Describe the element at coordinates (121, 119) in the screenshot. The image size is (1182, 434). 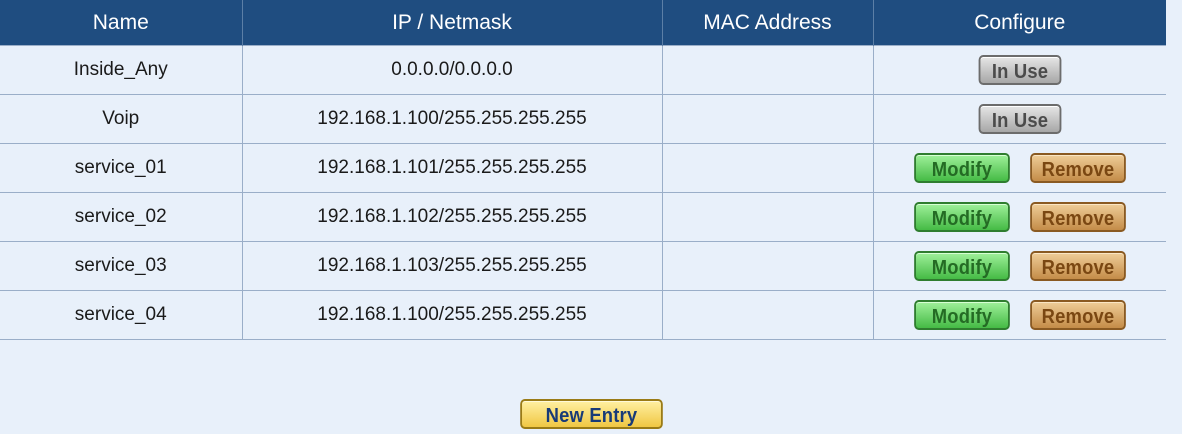
I see `row-name-cell: Voip` at that location.